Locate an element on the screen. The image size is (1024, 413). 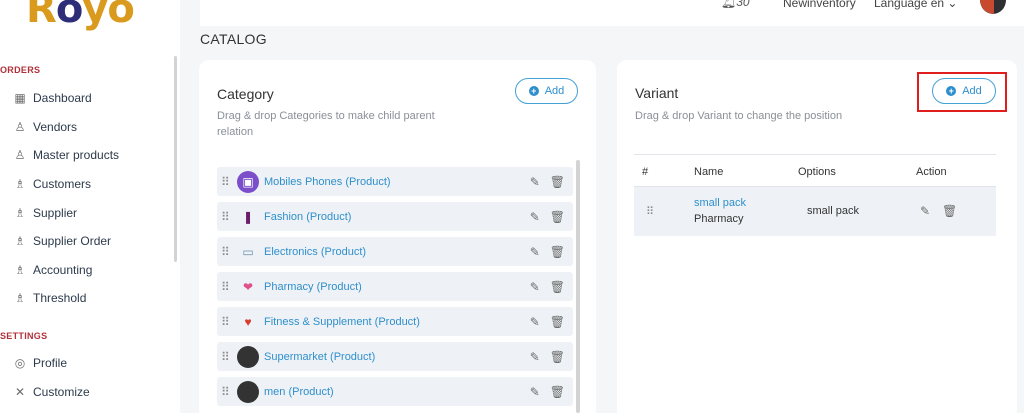
category-row: ⠿ Supermarket (Product) ✎ 🗑︎ is located at coordinates (395, 356).